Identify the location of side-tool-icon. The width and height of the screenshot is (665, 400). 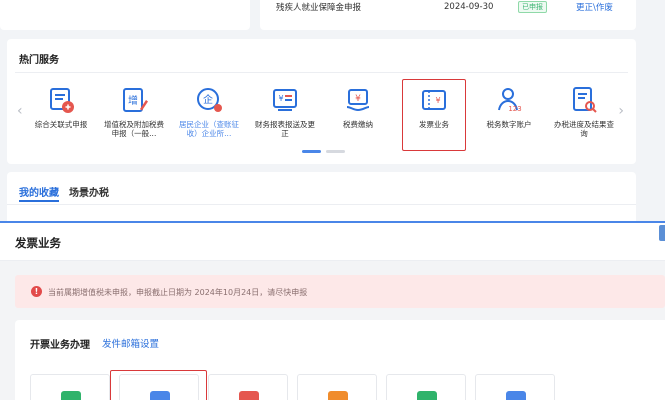
(662, 233).